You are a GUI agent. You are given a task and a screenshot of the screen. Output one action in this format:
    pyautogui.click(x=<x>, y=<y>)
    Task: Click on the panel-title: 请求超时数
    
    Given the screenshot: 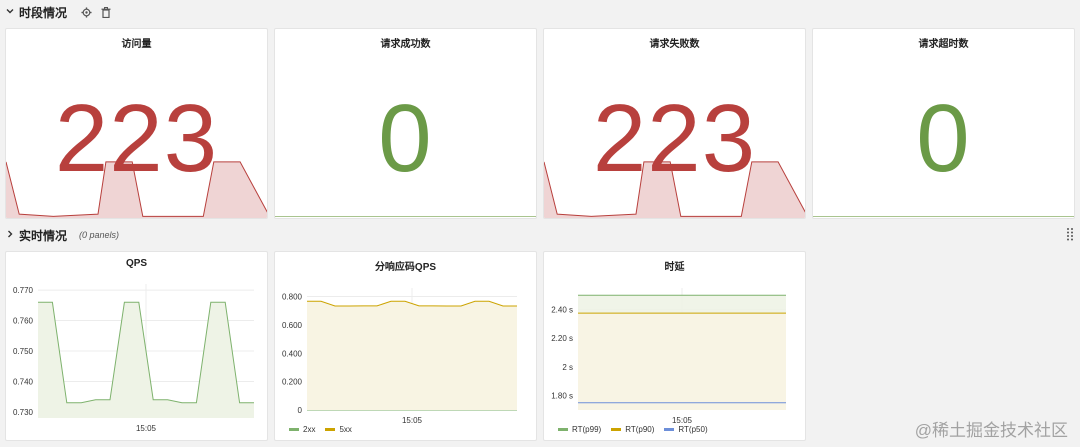 What is the action you would take?
    pyautogui.click(x=943, y=44)
    